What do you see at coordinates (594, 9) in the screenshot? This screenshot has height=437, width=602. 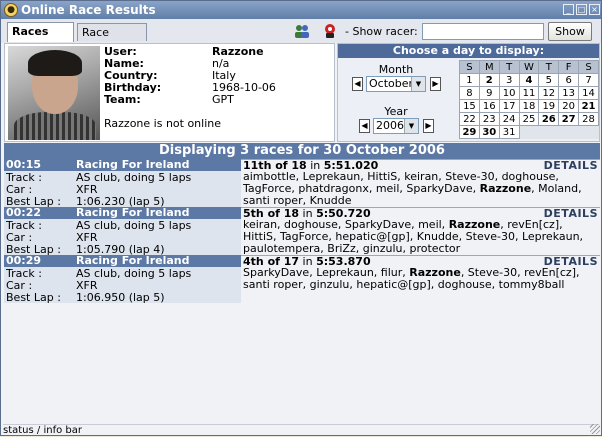 I see `close-button: ×` at bounding box center [594, 9].